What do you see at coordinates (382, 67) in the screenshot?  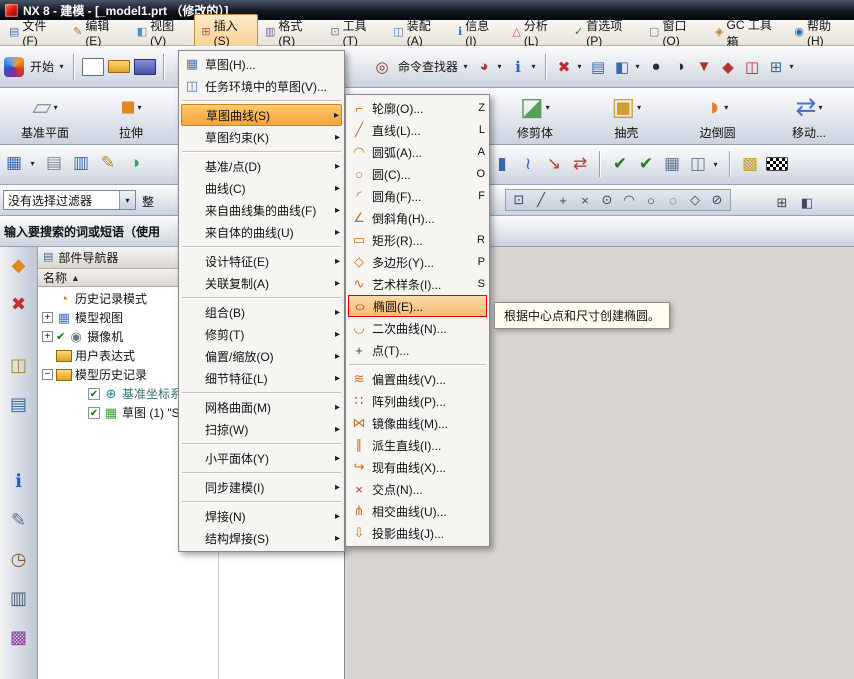 I see `command-finder-icon: ◎` at bounding box center [382, 67].